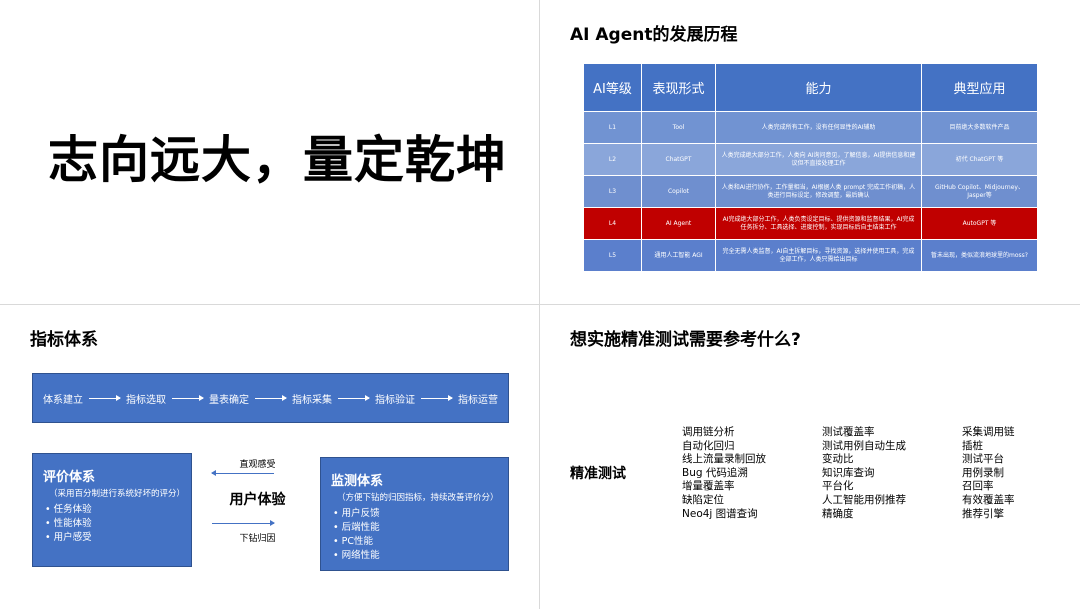 The image size is (1080, 609). What do you see at coordinates (414, 528) in the screenshot?
I see `list-item: 后端性能` at bounding box center [414, 528].